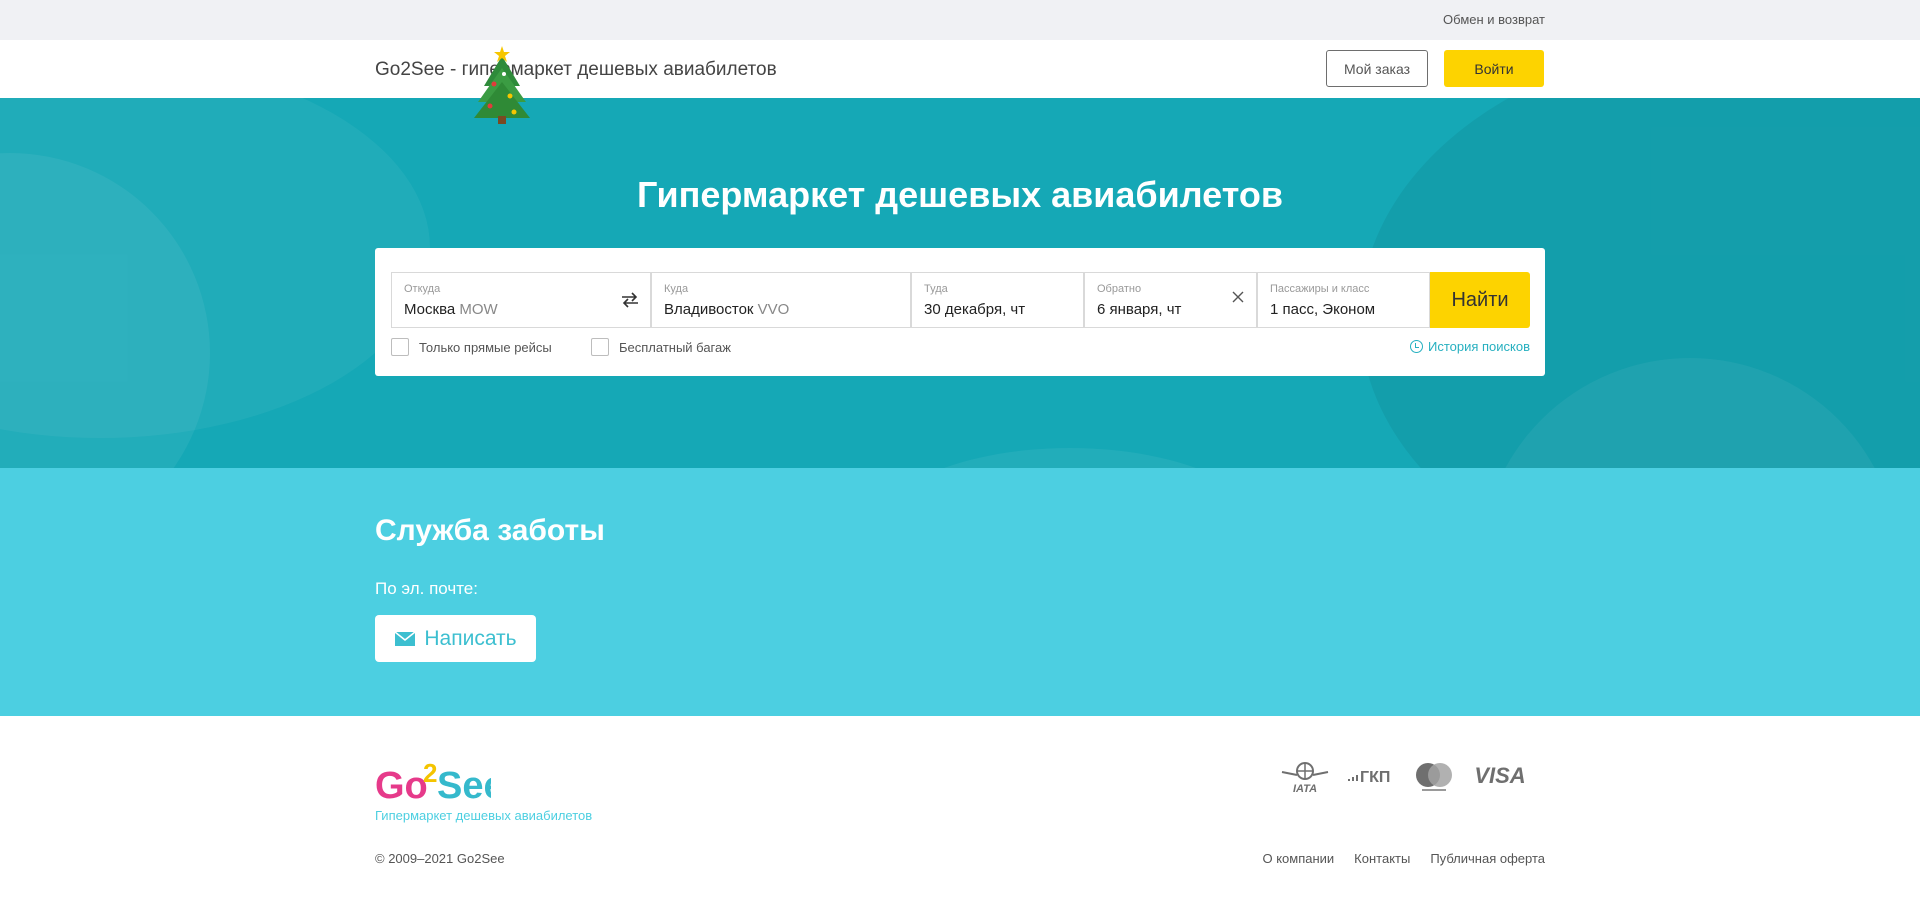 This screenshot has width=1920, height=924. I want to click on direct-flights-label: Только прямые рейсы, so click(485, 347).